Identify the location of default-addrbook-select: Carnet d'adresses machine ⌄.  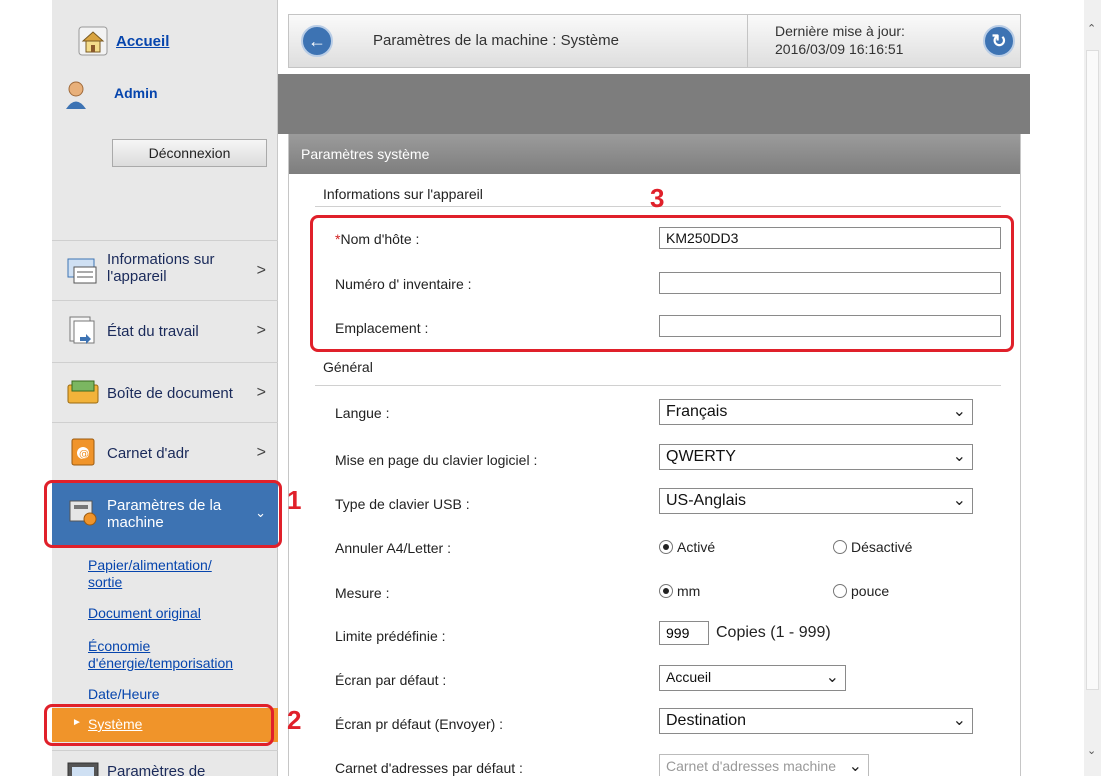
(764, 765).